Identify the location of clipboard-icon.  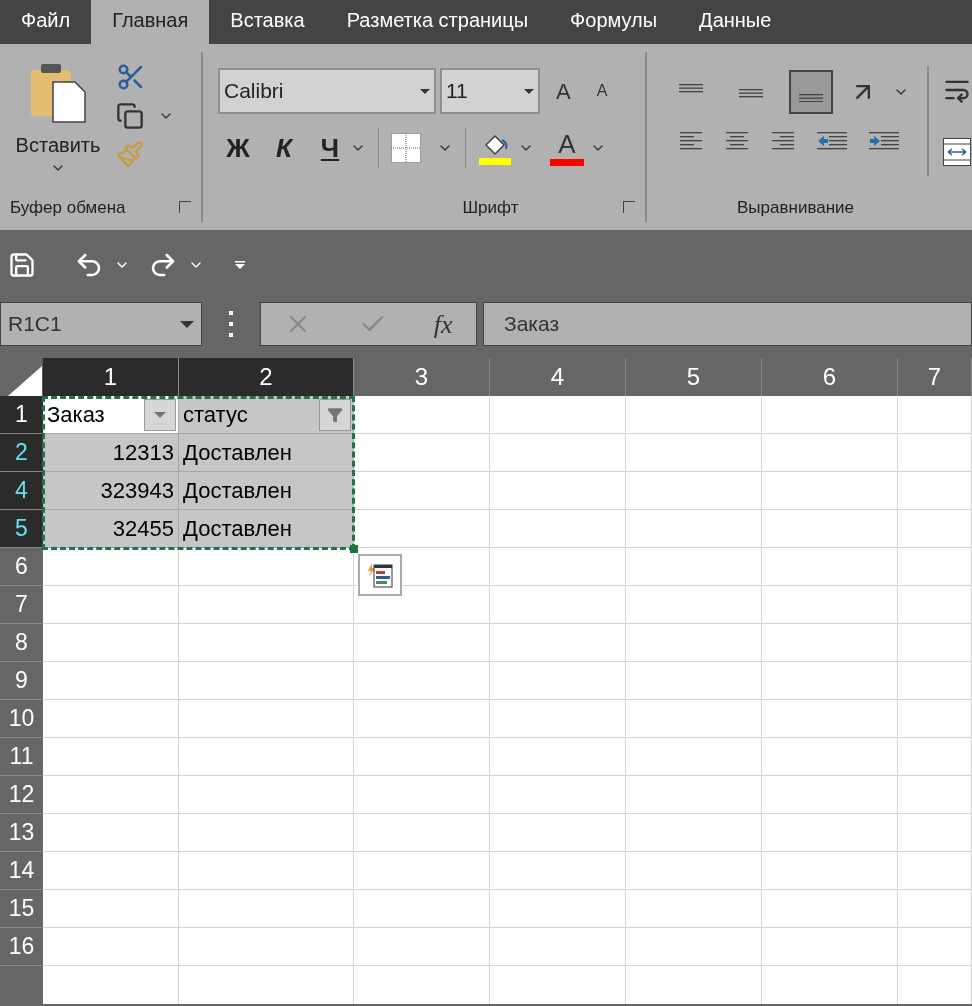
(58, 93).